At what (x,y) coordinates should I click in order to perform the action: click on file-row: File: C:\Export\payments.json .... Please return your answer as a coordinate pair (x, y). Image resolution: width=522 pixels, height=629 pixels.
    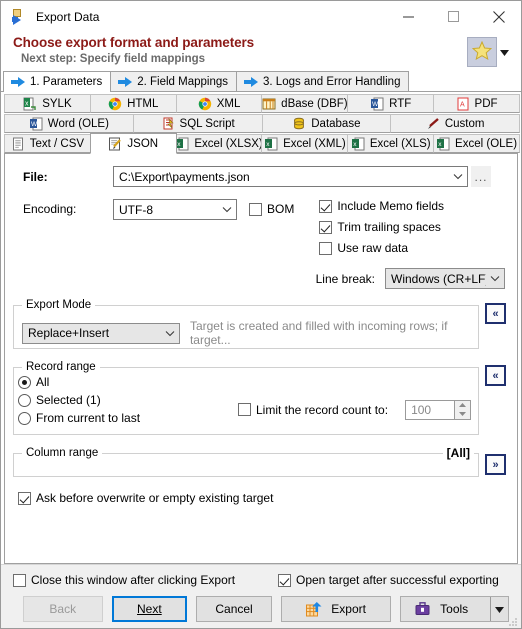
    Looking at the image, I should click on (261, 176).